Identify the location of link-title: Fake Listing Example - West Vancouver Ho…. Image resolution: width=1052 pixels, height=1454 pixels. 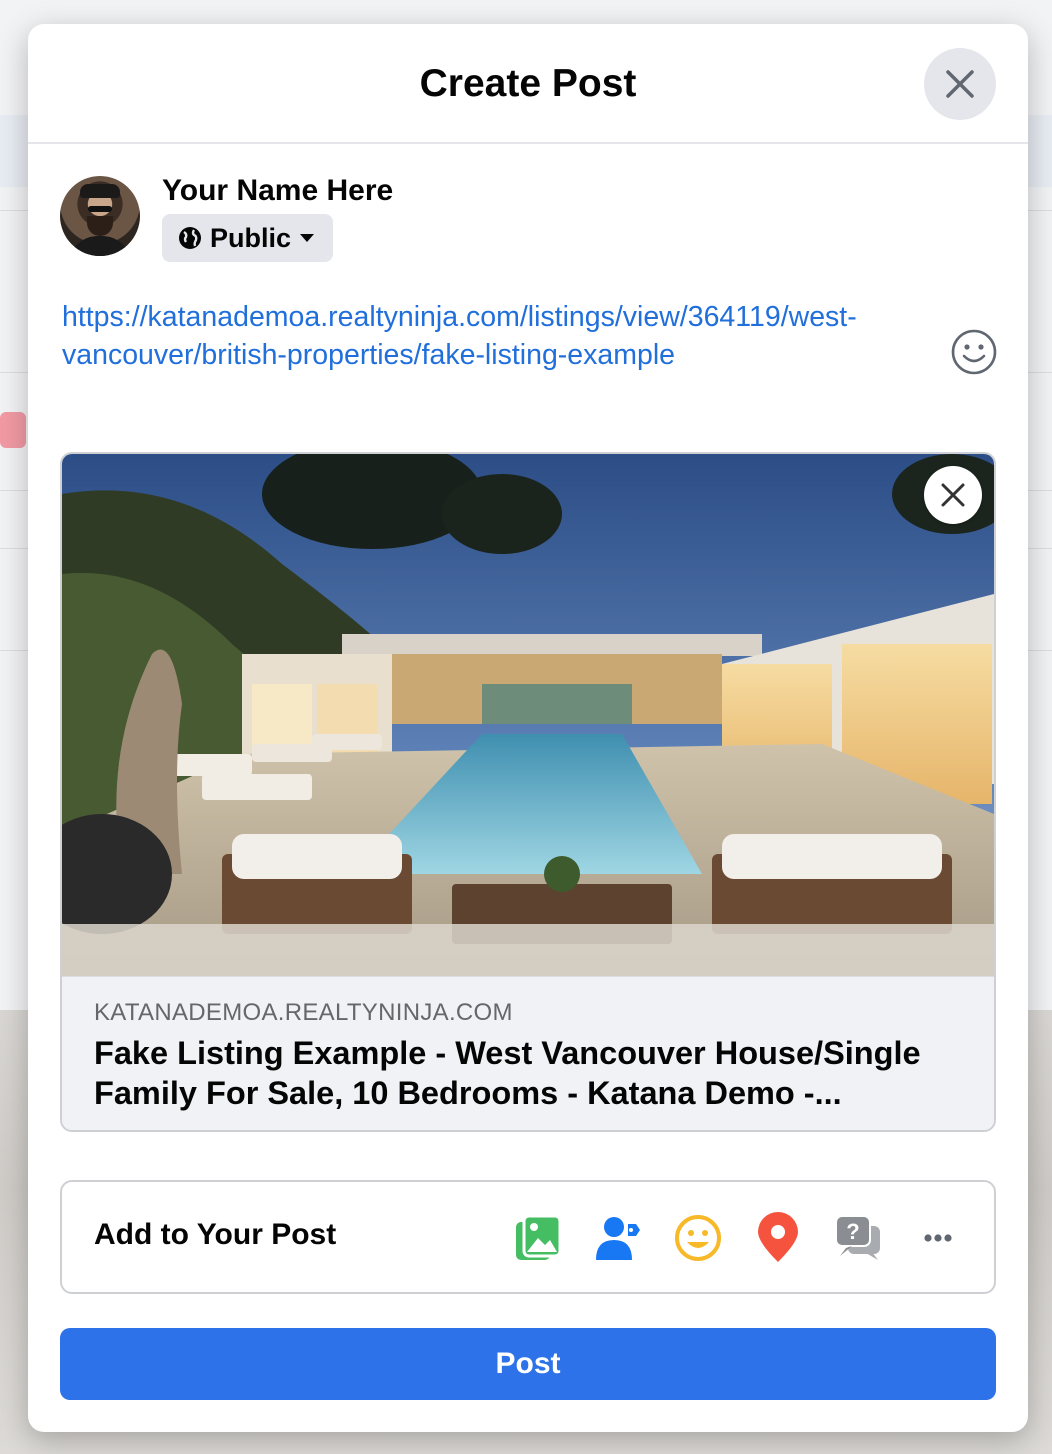
(507, 1073).